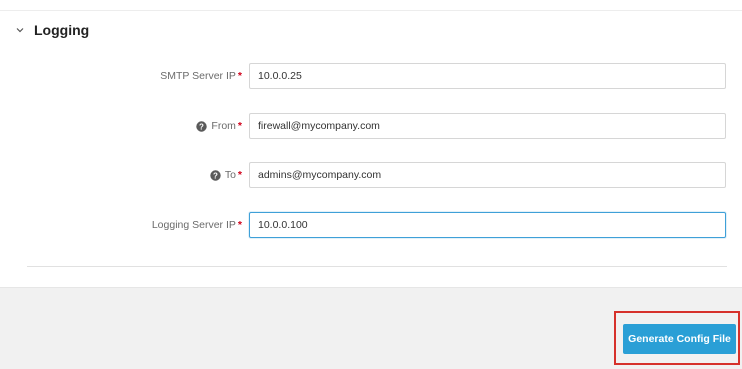 Image resolution: width=742 pixels, height=369 pixels. I want to click on from-email-input, so click(487, 126).